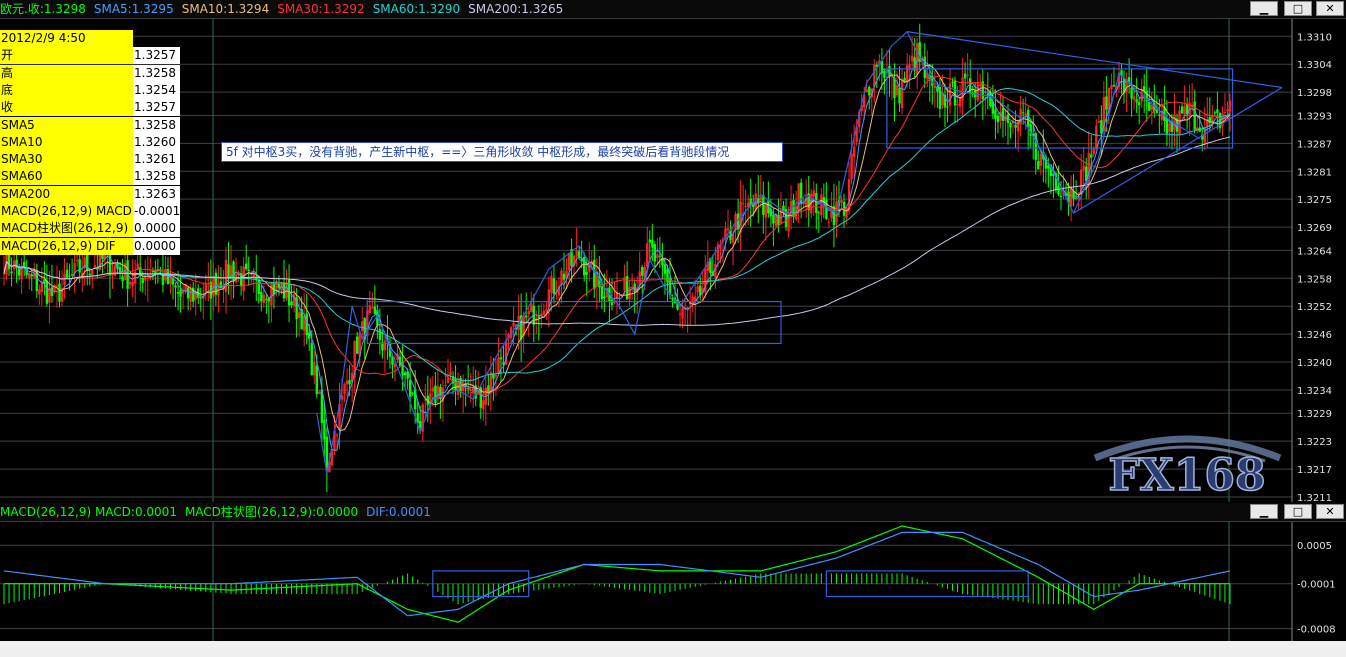  I want to click on macd-minimize-button: ▁, so click(1264, 511).